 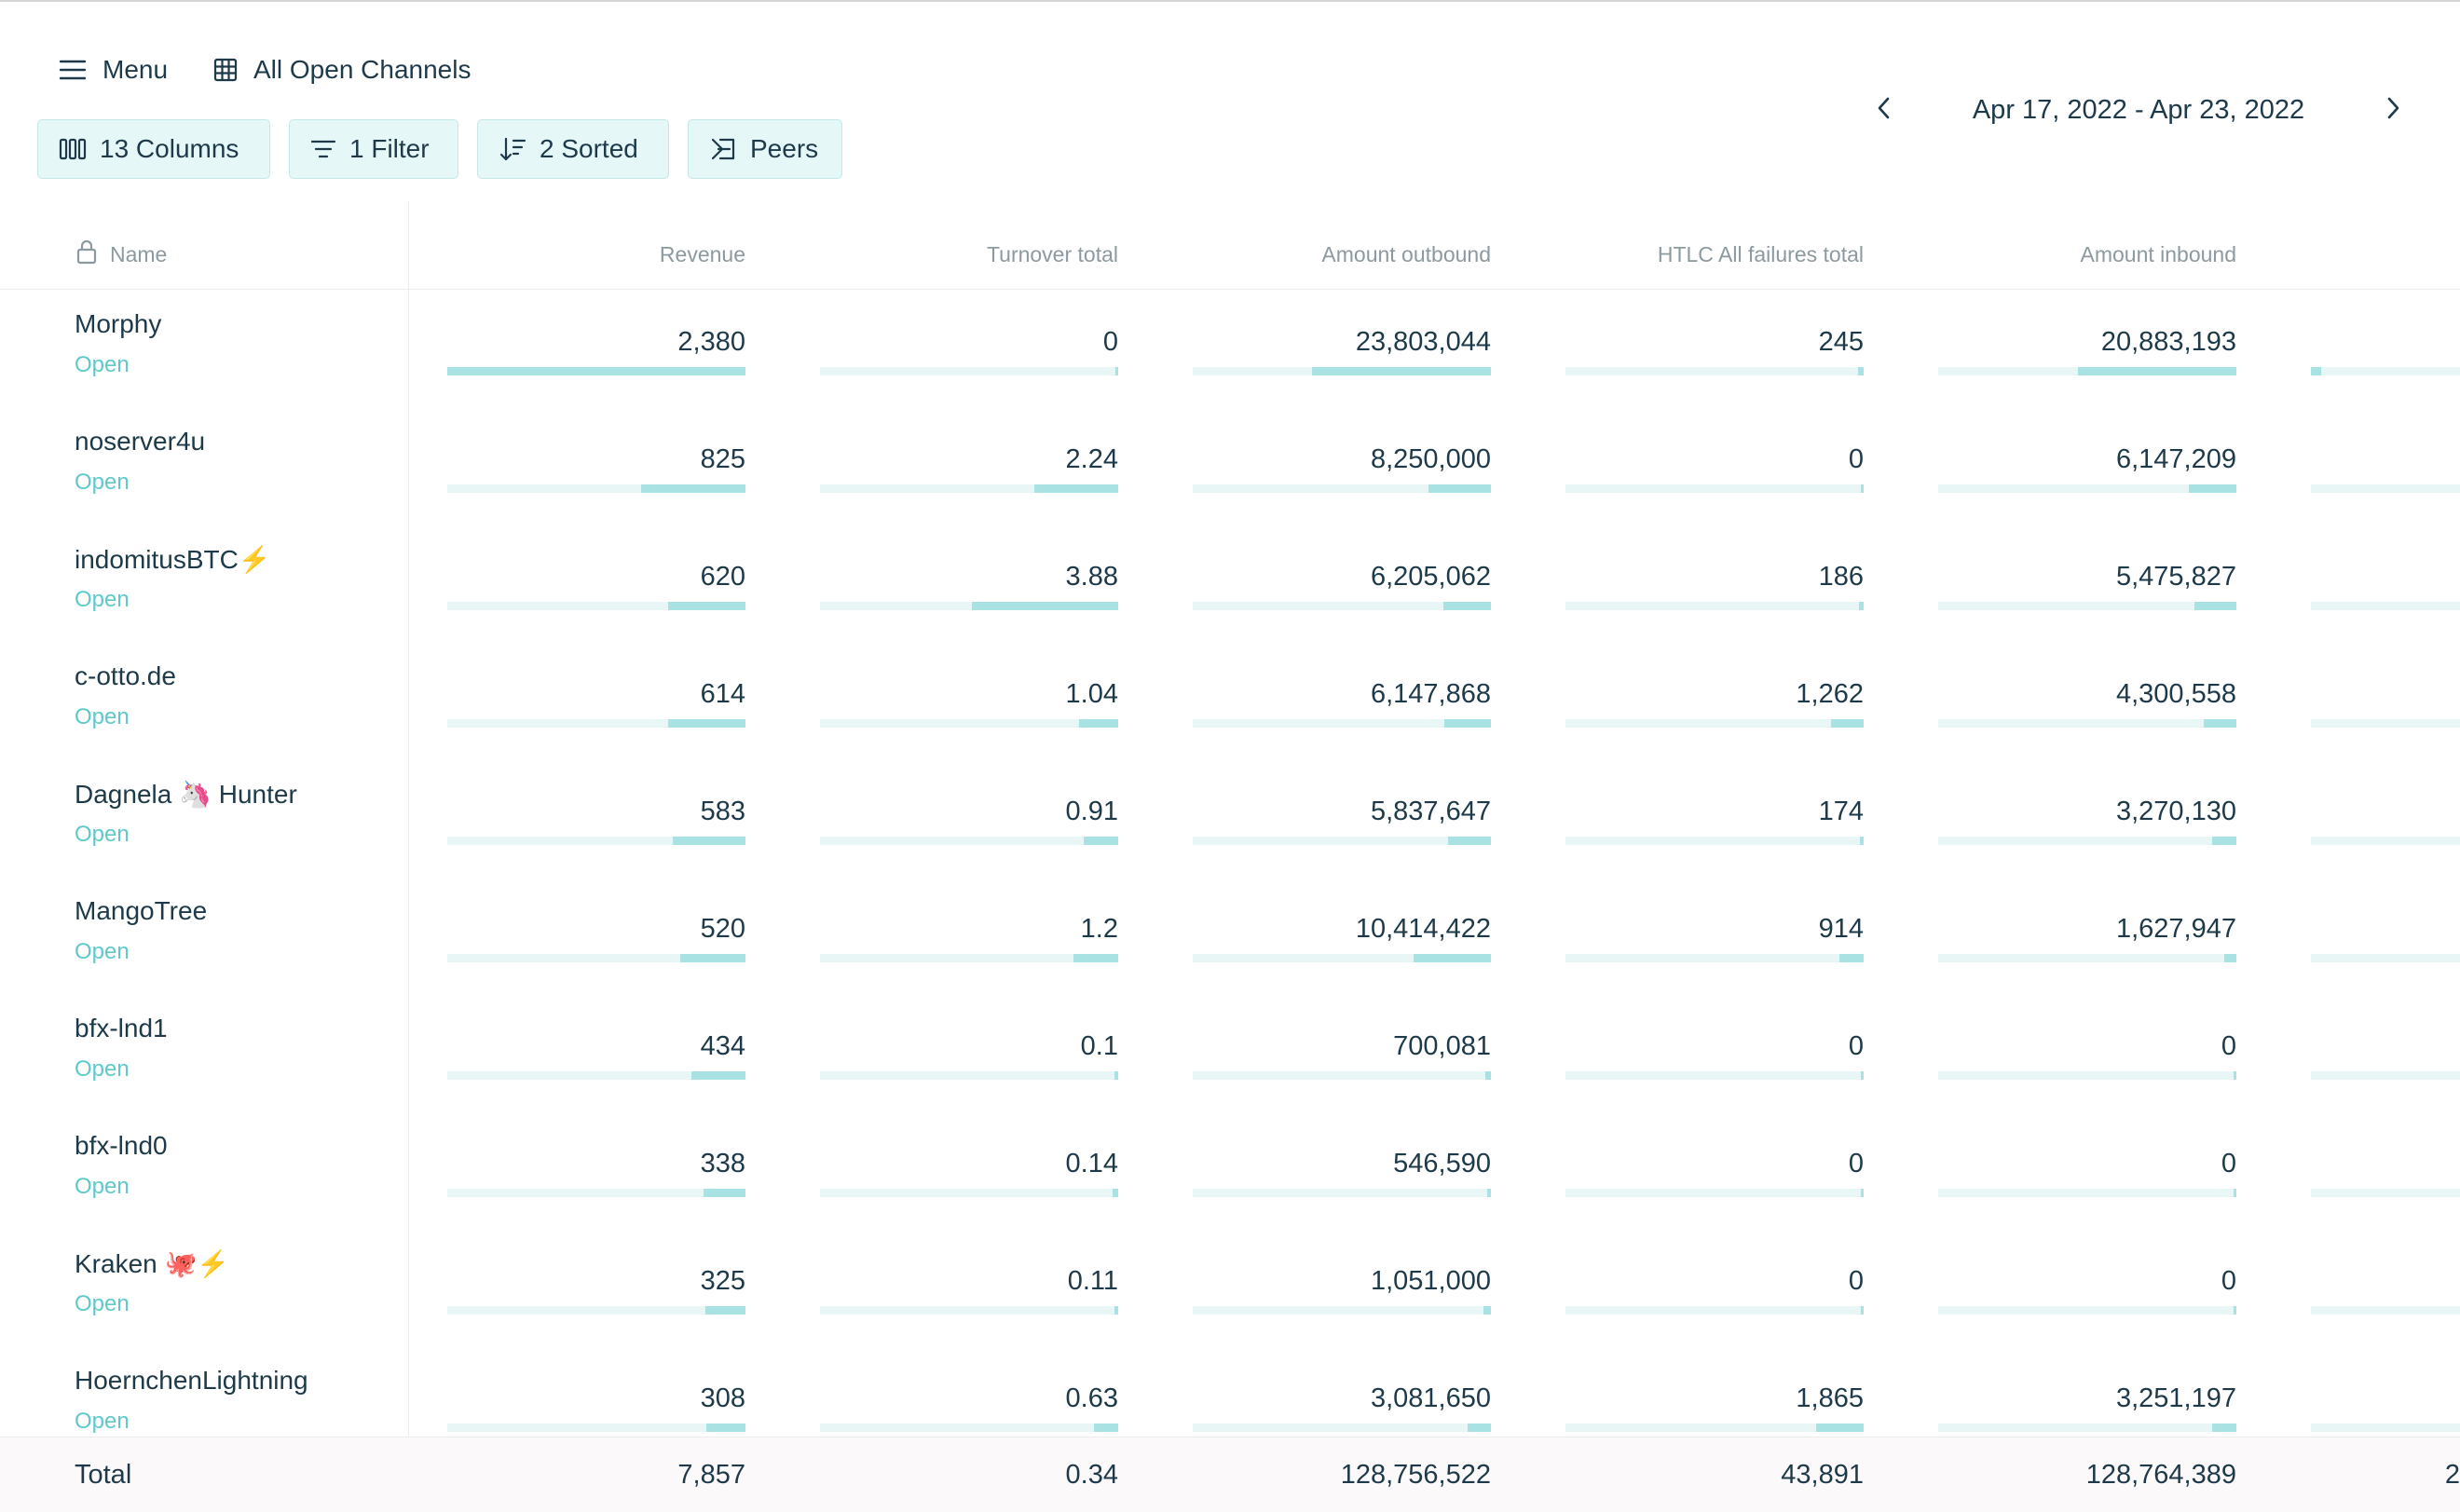 I want to click on chevron-left-icon, so click(x=1884, y=110).